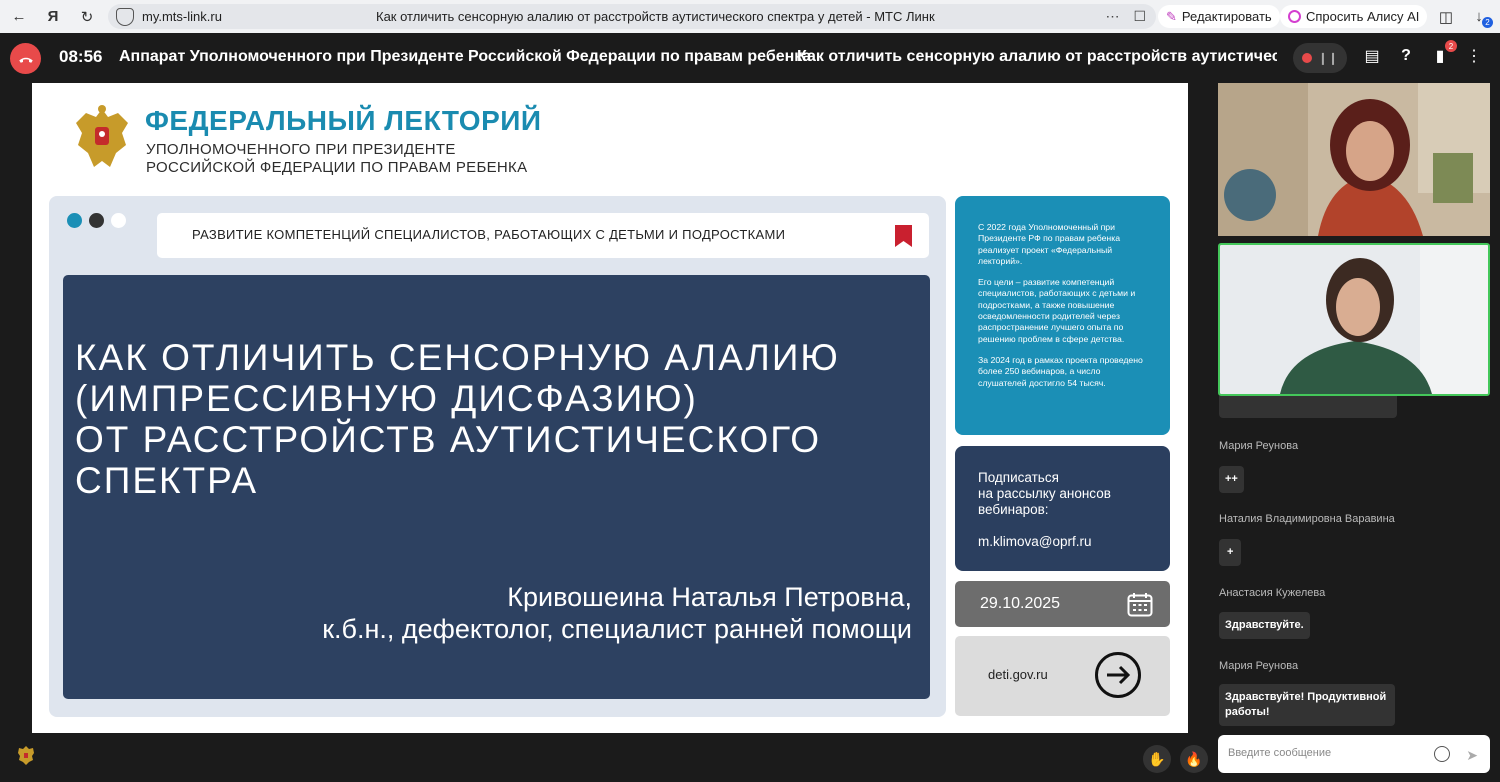 Image resolution: width=1500 pixels, height=782 pixels. Describe the element at coordinates (448, 439) in the screenshot. I see `lecture-title-line3: ОТ РАССТРОЙСТВ АУТИСТИЧЕСКОГО` at that location.